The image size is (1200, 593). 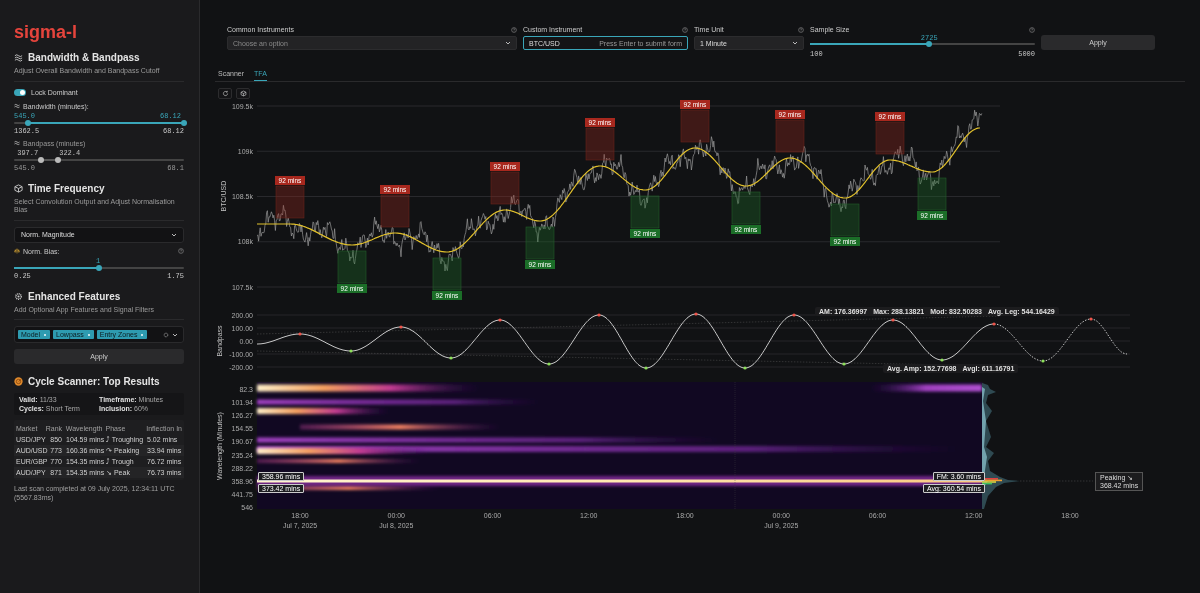 What do you see at coordinates (74, 296) in the screenshot?
I see `section-title: Enhanced Features` at bounding box center [74, 296].